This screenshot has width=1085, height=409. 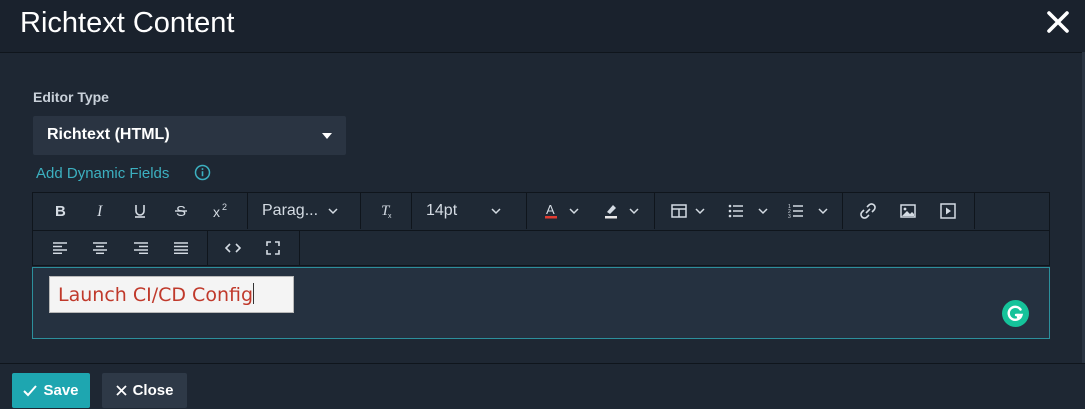 I want to click on svg-text: A, so click(x=550, y=209).